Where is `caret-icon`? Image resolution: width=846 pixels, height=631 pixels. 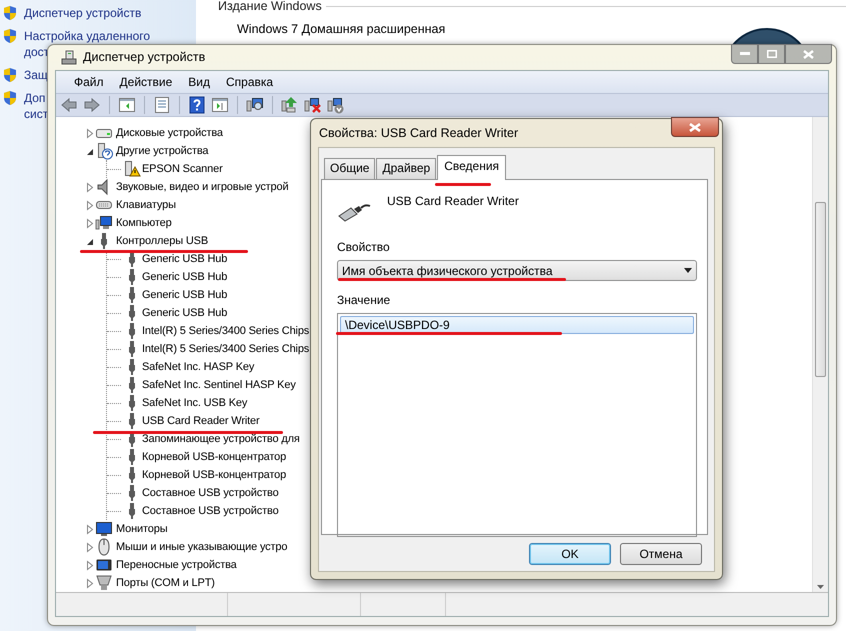 caret-icon is located at coordinates (688, 270).